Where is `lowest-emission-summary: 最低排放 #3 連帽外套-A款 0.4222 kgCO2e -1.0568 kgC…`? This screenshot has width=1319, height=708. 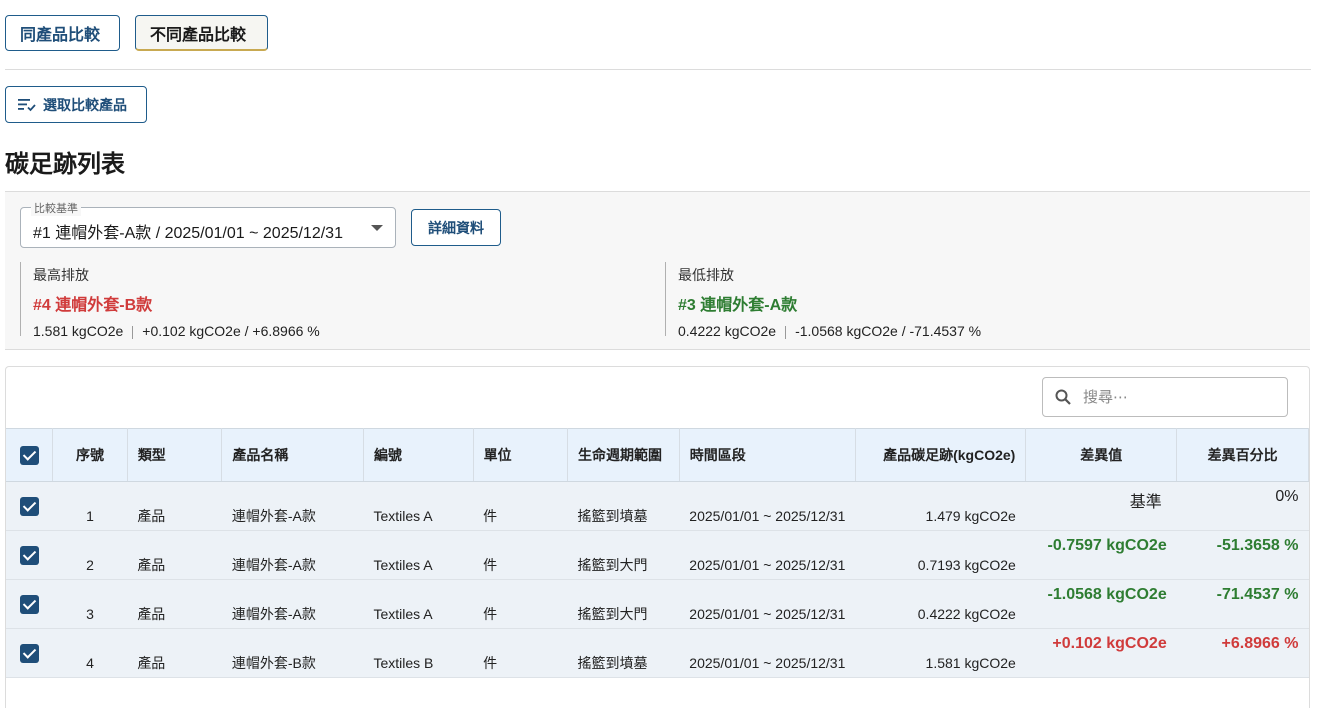
lowest-emission-summary: 最低排放 #3 連帽外套-A款 0.4222 kgCO2e -1.0568 kgC… is located at coordinates (823, 300).